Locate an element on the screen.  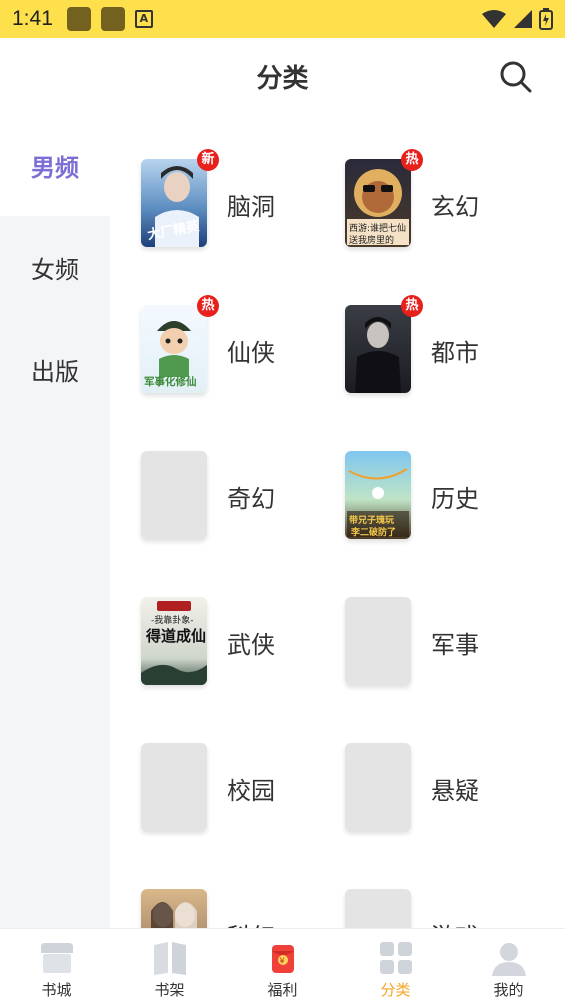
category-item: 西游:谁把七仙 送我房里的 热 玄幻 is located at coordinates (445, 204).